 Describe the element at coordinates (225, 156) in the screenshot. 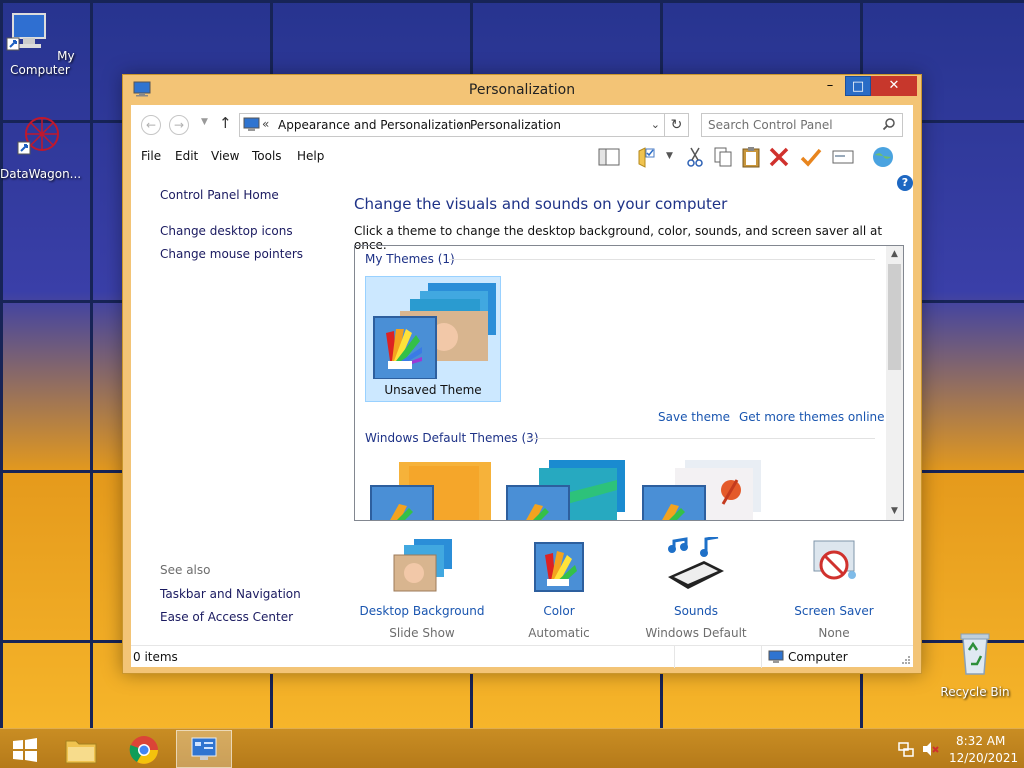

I see `menu-view: View` at that location.